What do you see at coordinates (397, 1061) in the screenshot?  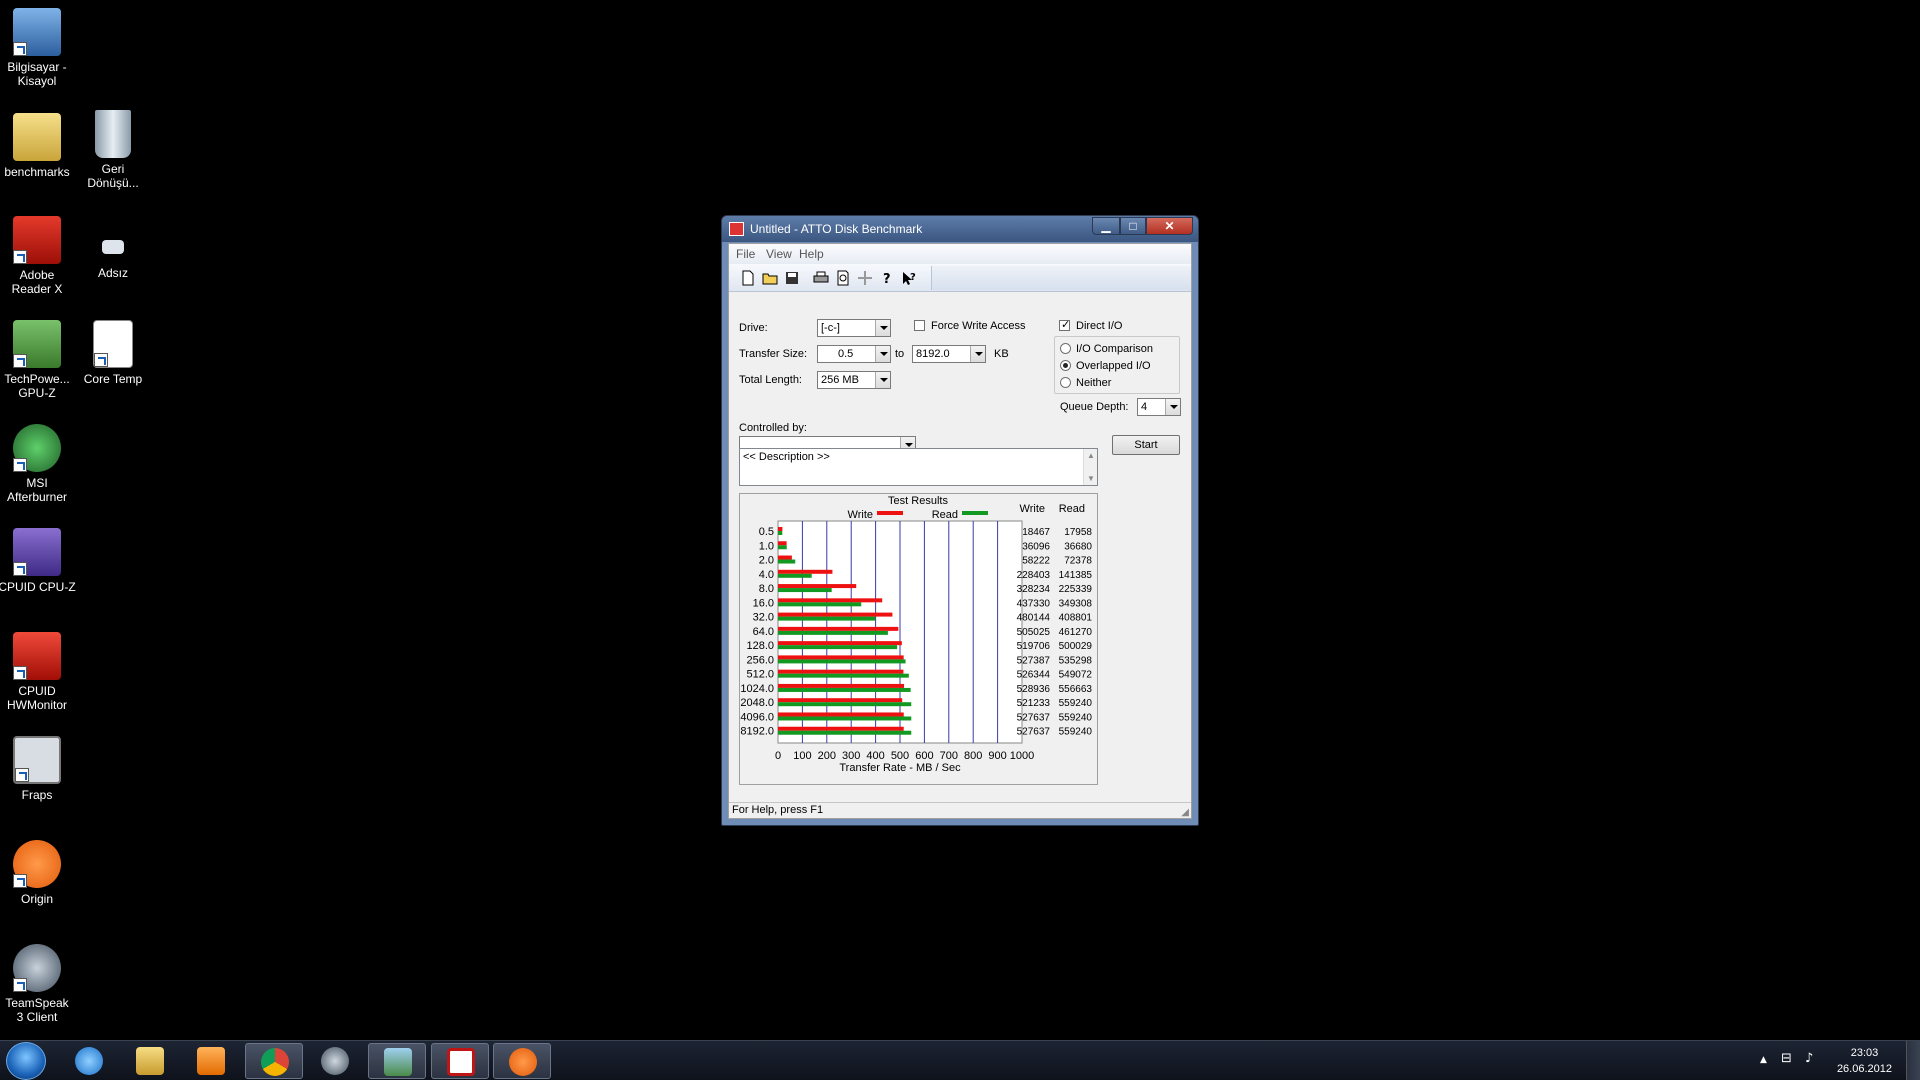 I see `network-icon` at bounding box center [397, 1061].